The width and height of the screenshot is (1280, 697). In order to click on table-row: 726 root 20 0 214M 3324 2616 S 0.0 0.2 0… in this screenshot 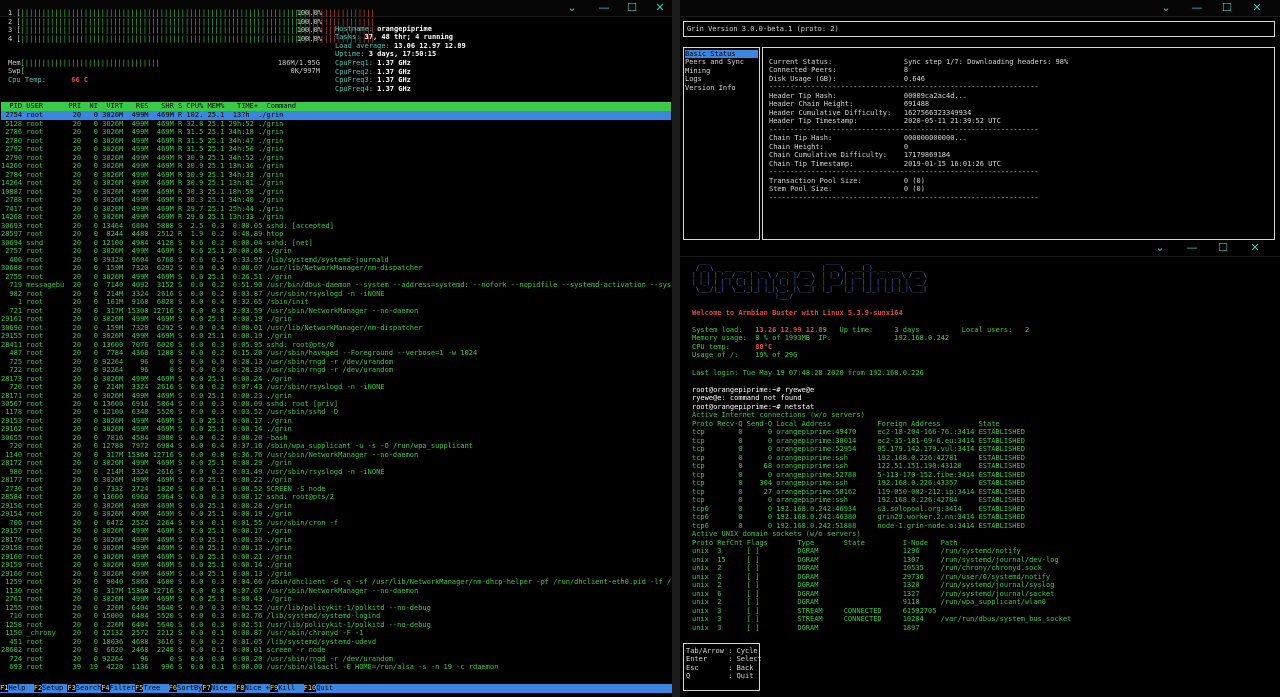, I will do `click(336, 387)`.